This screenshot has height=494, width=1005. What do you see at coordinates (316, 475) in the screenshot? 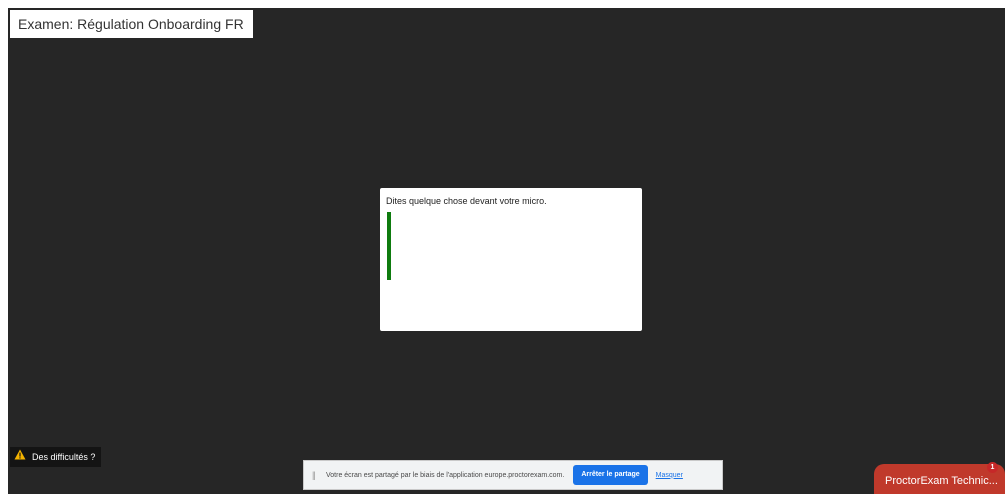
I see `drag-handle-icon: ||` at bounding box center [316, 475].